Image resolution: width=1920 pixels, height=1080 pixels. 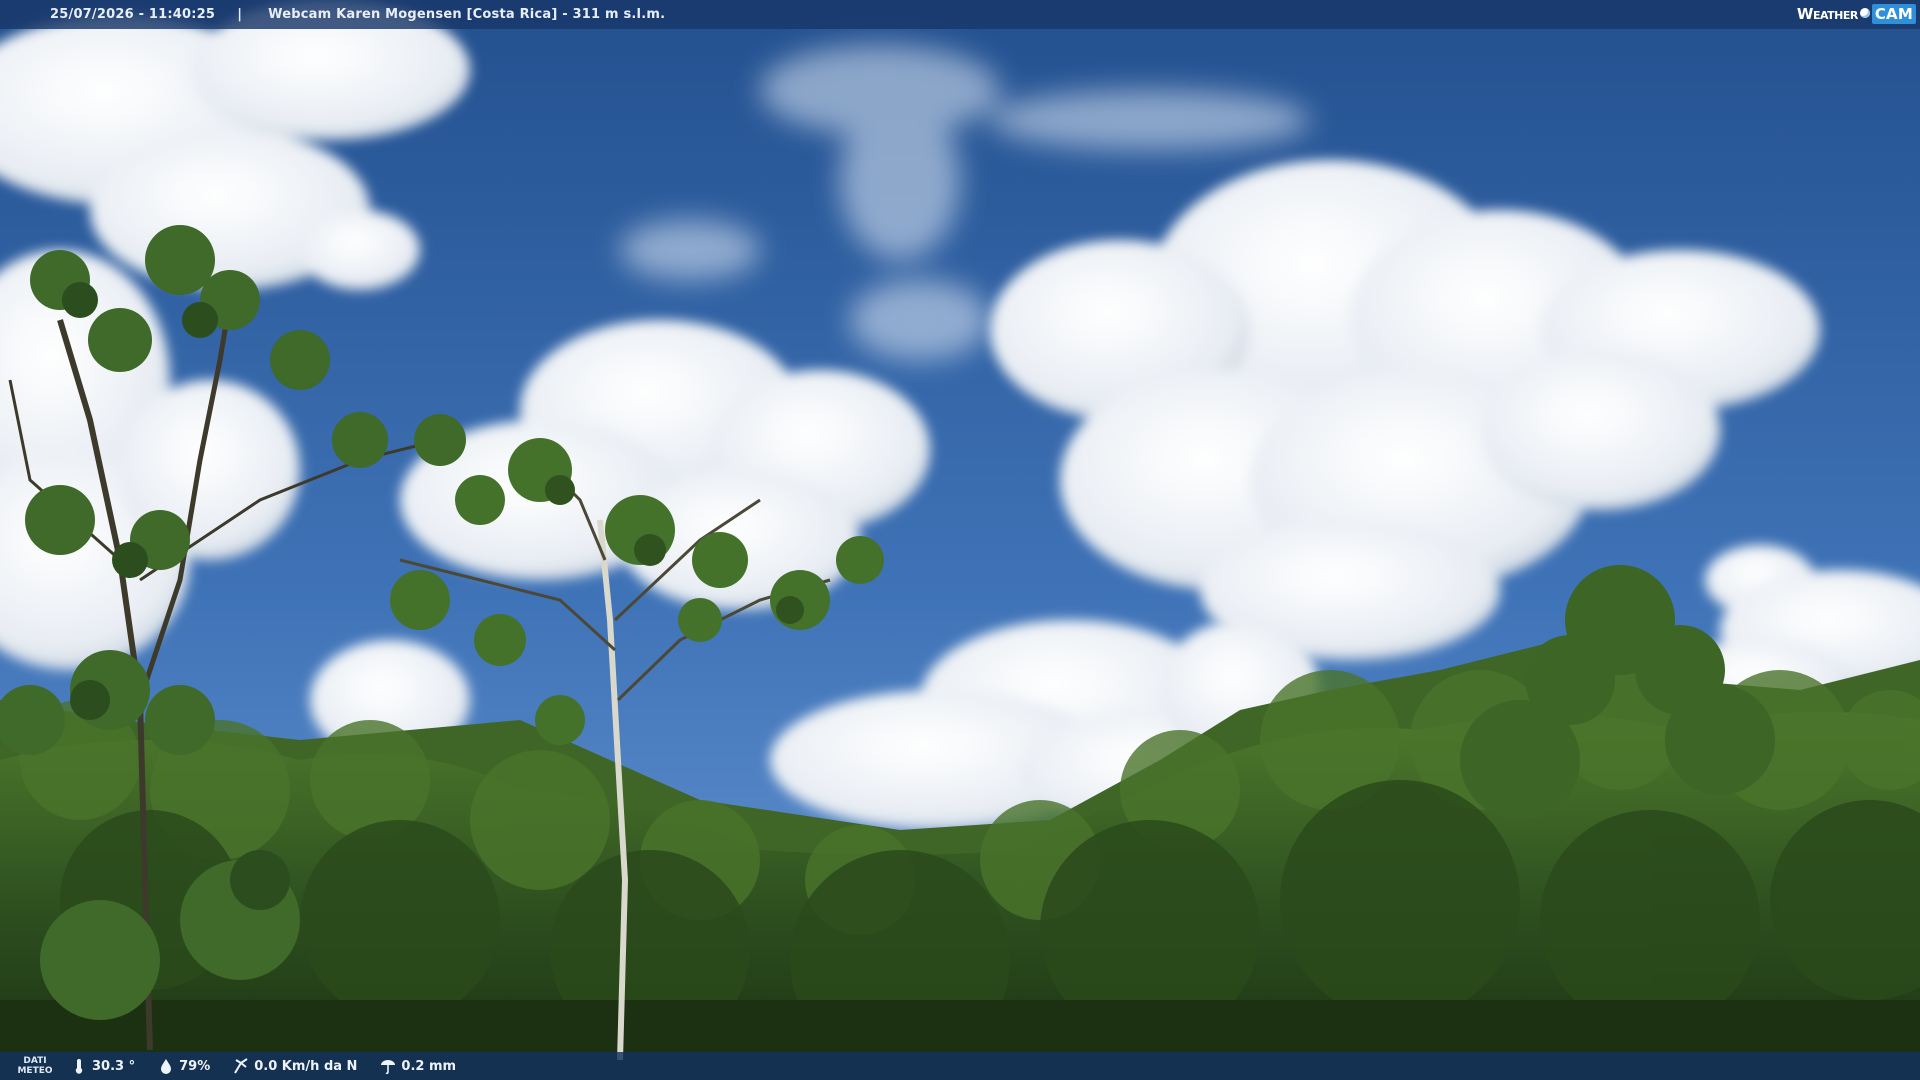 I want to click on dati-meteo-label: DATI METEO, so click(x=35, y=1066).